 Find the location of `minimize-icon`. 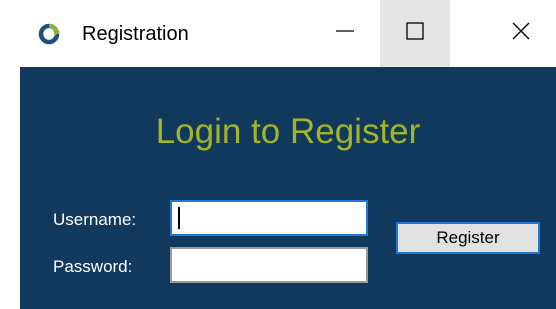

minimize-icon is located at coordinates (345, 33).